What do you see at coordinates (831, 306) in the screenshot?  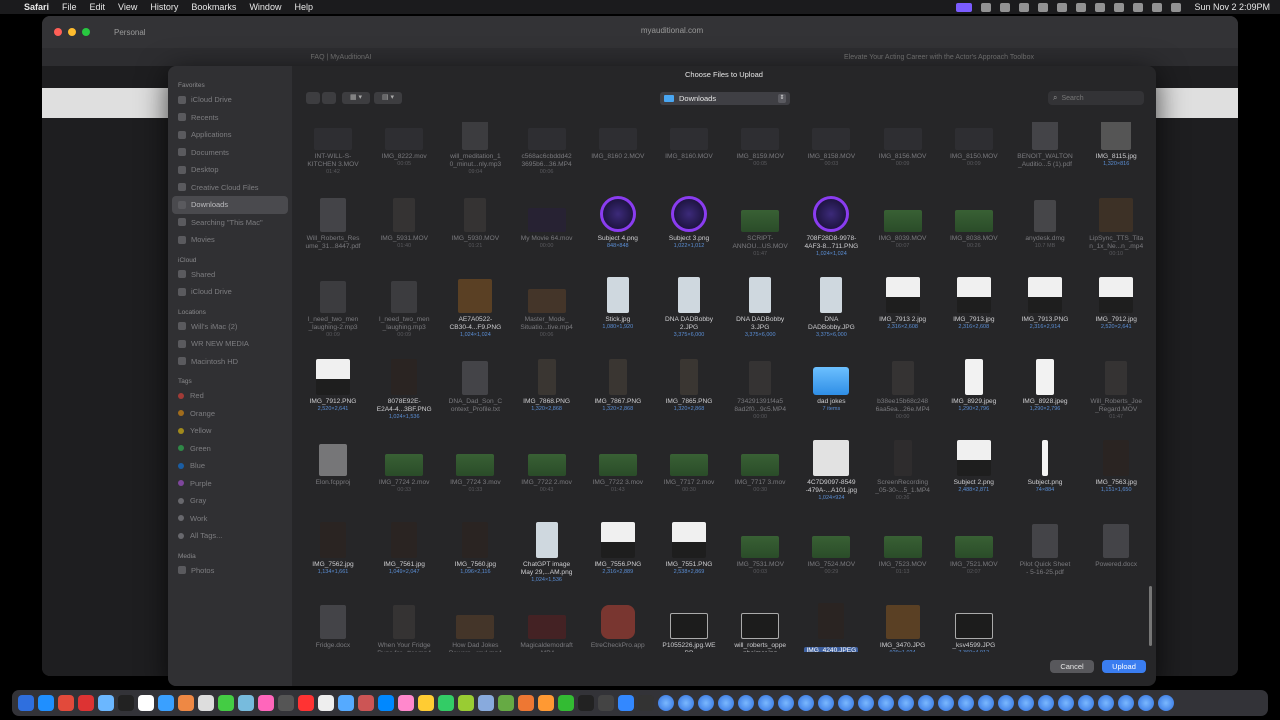 I see `file-item: DNA DADBobby.JPG 3,375×6,000` at bounding box center [831, 306].